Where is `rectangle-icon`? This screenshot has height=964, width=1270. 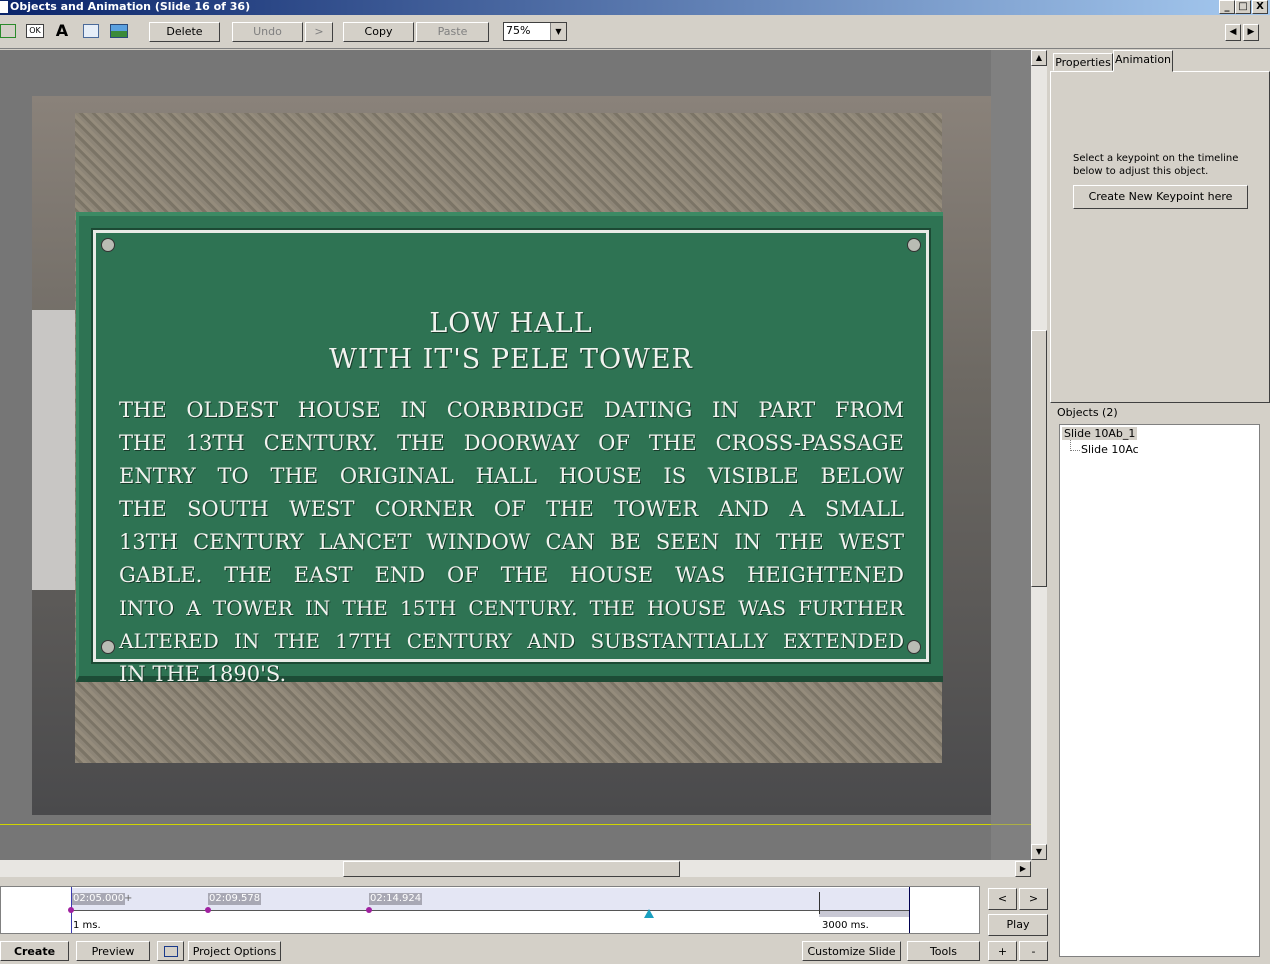 rectangle-icon is located at coordinates (8, 31).